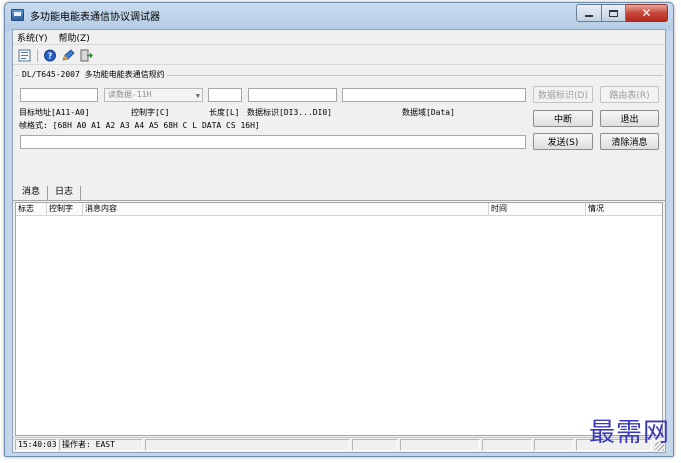  What do you see at coordinates (537, 209) in the screenshot?
I see `column-time: 时间` at bounding box center [537, 209].